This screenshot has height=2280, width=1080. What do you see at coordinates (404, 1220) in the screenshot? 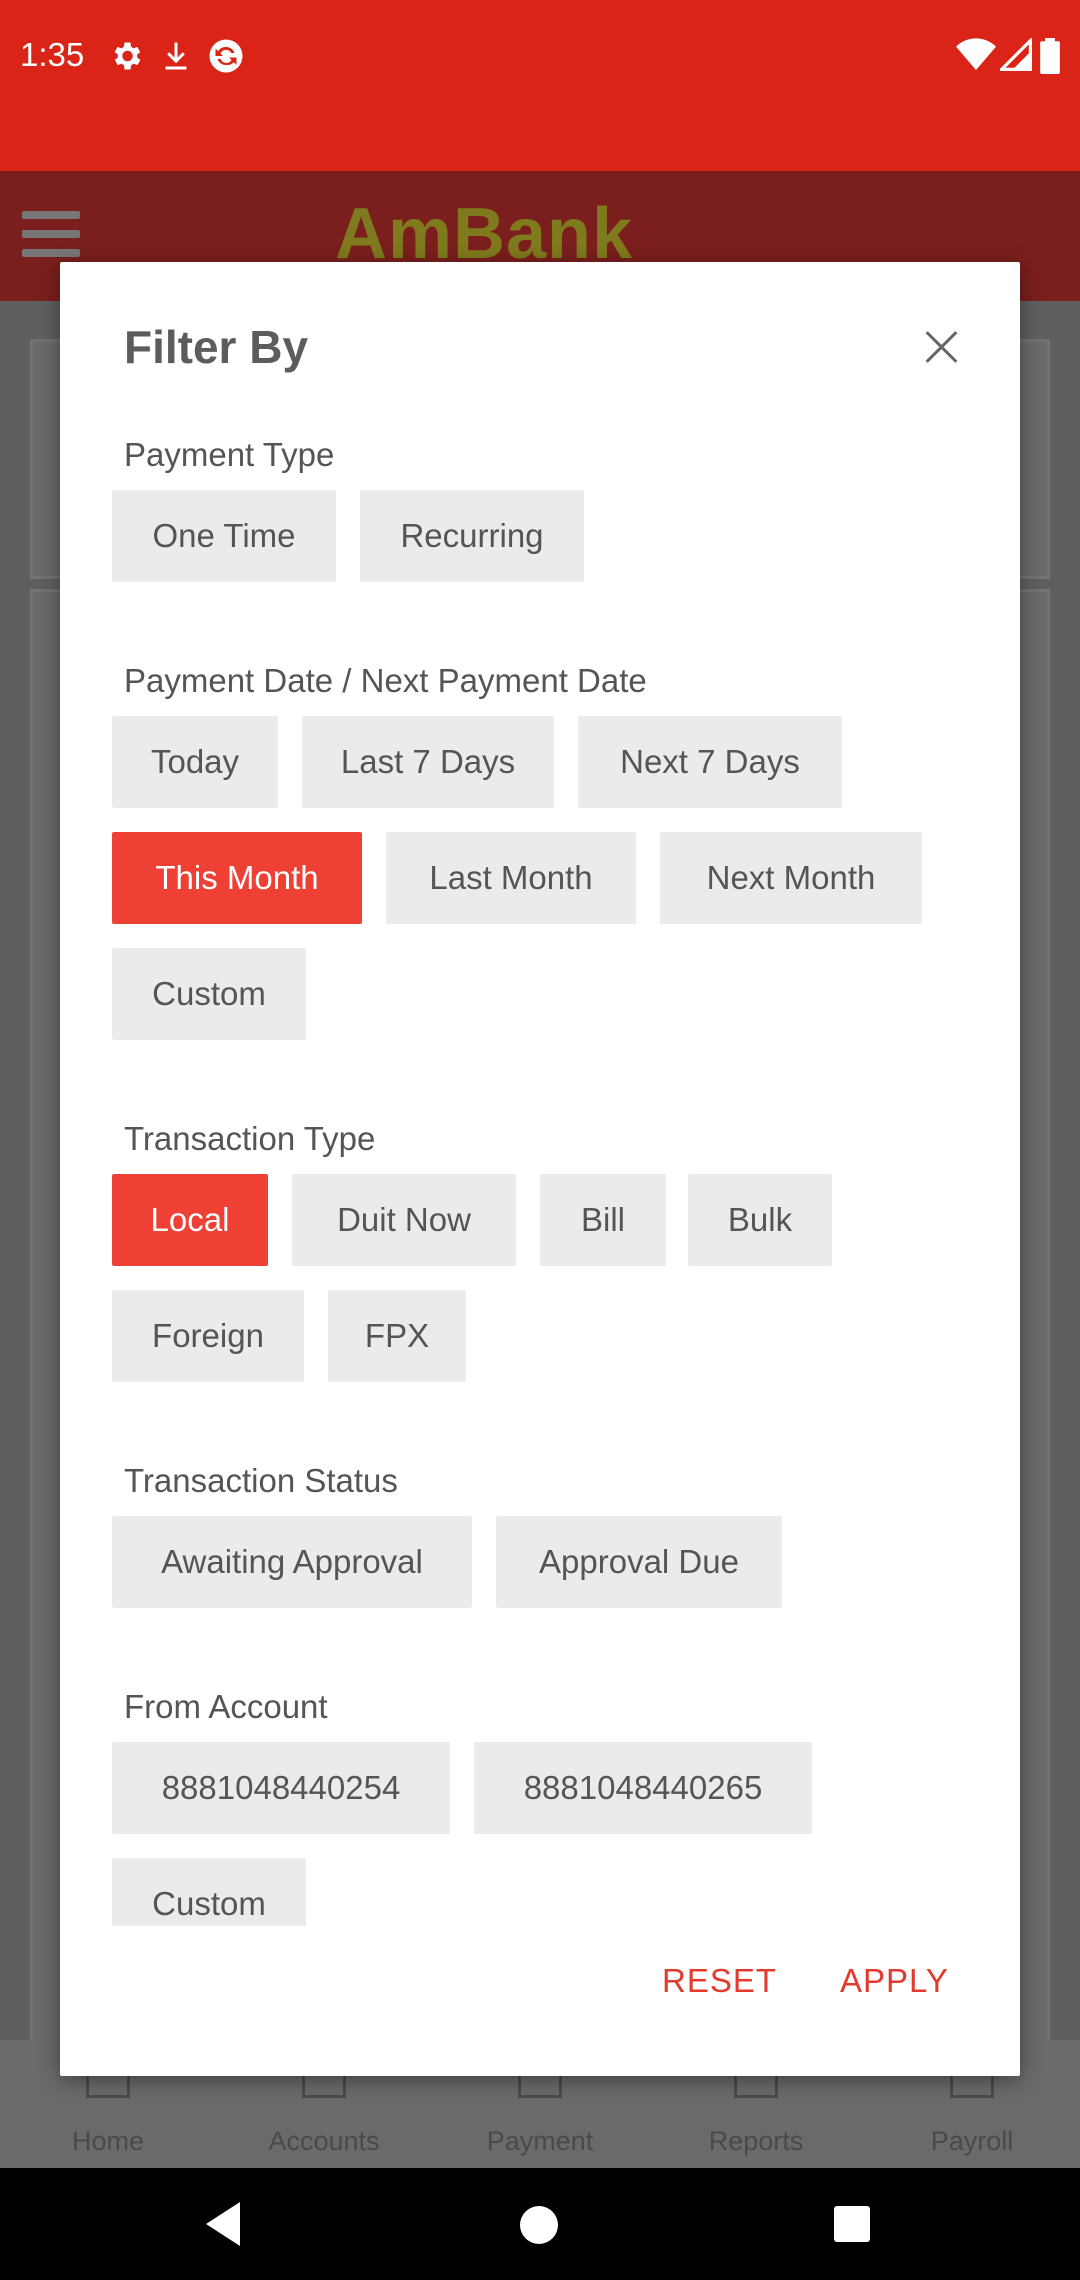
I see `chip-duit-now: Duit Now` at bounding box center [404, 1220].